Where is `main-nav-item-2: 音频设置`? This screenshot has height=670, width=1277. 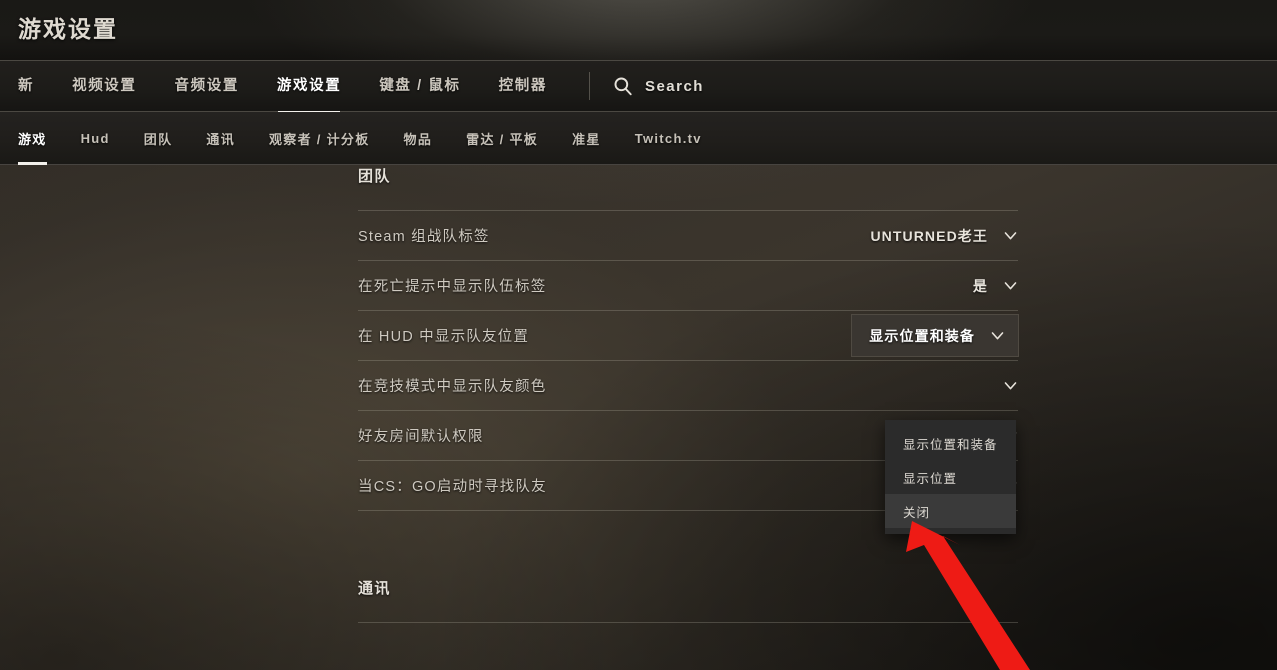 main-nav-item-2: 音频设置 is located at coordinates (207, 86).